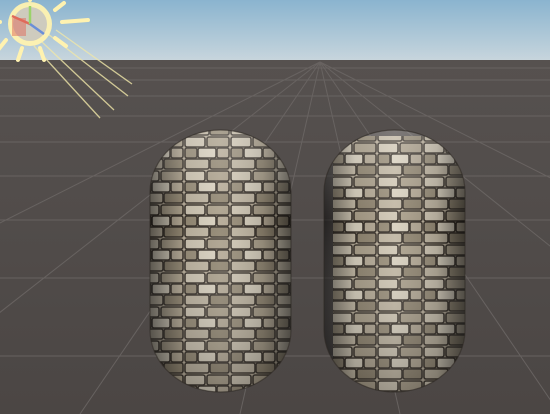  I want to click on sky, so click(275, 31).